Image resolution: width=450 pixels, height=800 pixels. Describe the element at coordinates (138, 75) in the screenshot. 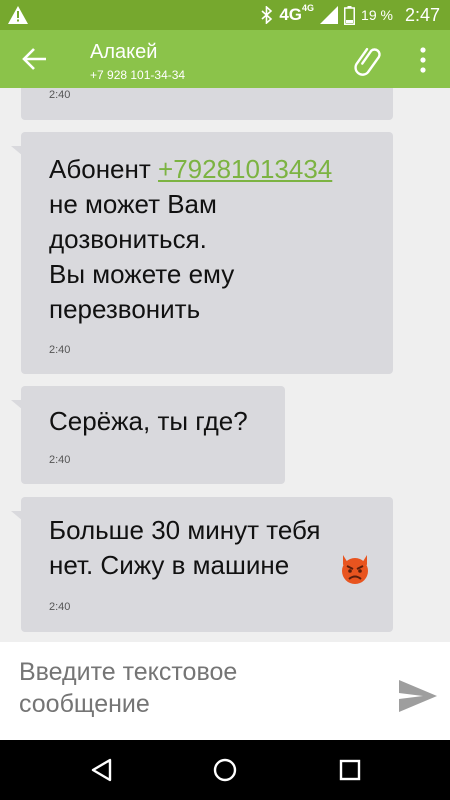

I see `contact-phone: +7 928 101-34-34` at that location.